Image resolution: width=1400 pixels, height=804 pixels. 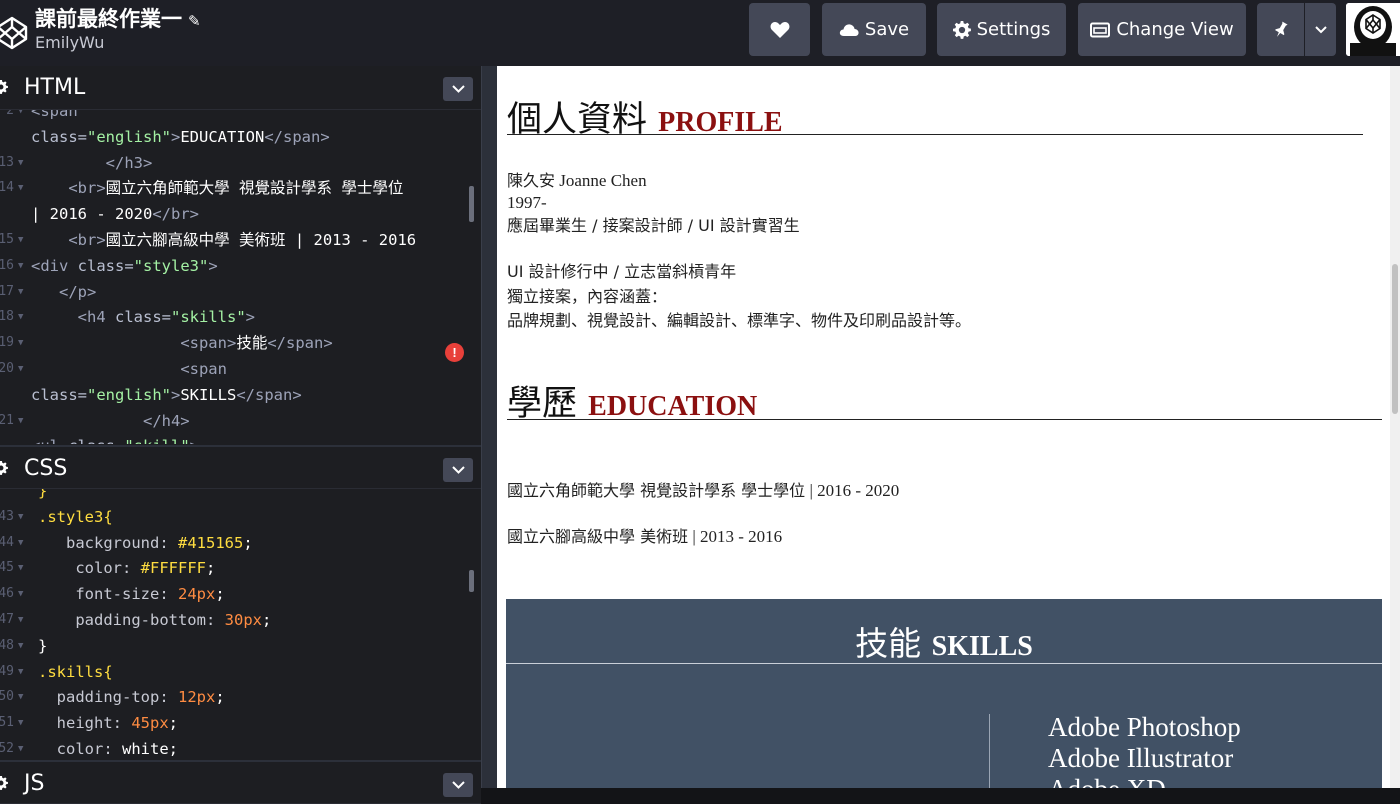 What do you see at coordinates (15, 32) in the screenshot?
I see `codepen-logo-icon` at bounding box center [15, 32].